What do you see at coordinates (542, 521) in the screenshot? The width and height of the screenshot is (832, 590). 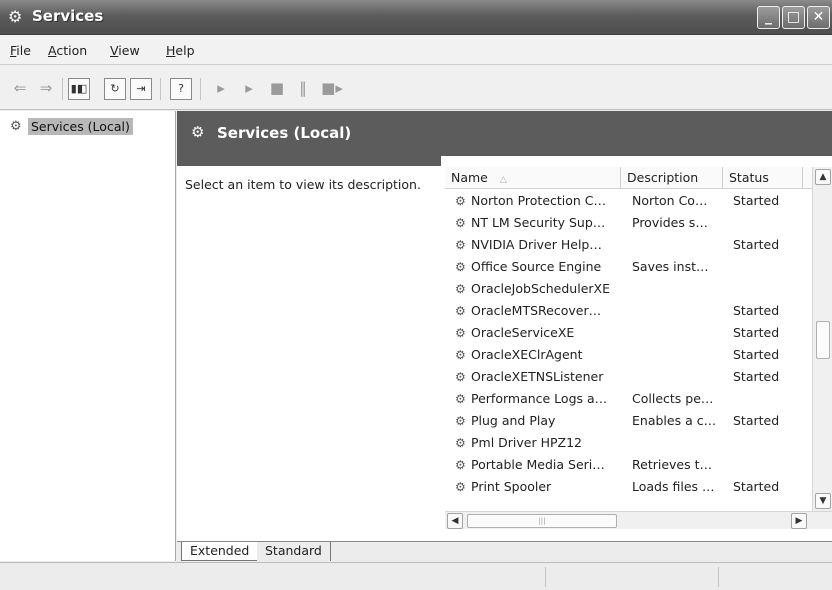 I see `horizontal-scroll-thumb: |||` at bounding box center [542, 521].